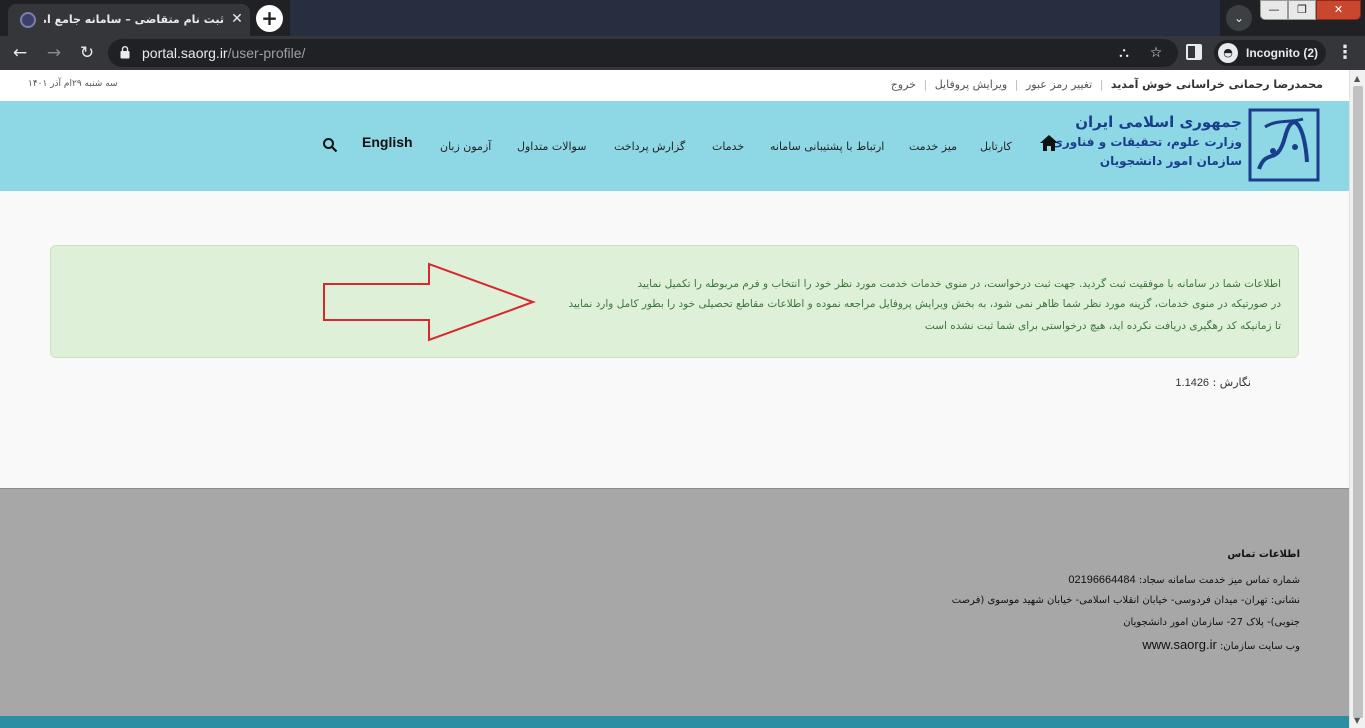 The image size is (1365, 728). What do you see at coordinates (1357, 720) in the screenshot?
I see `scroll-down-icon: ▼` at bounding box center [1357, 720].